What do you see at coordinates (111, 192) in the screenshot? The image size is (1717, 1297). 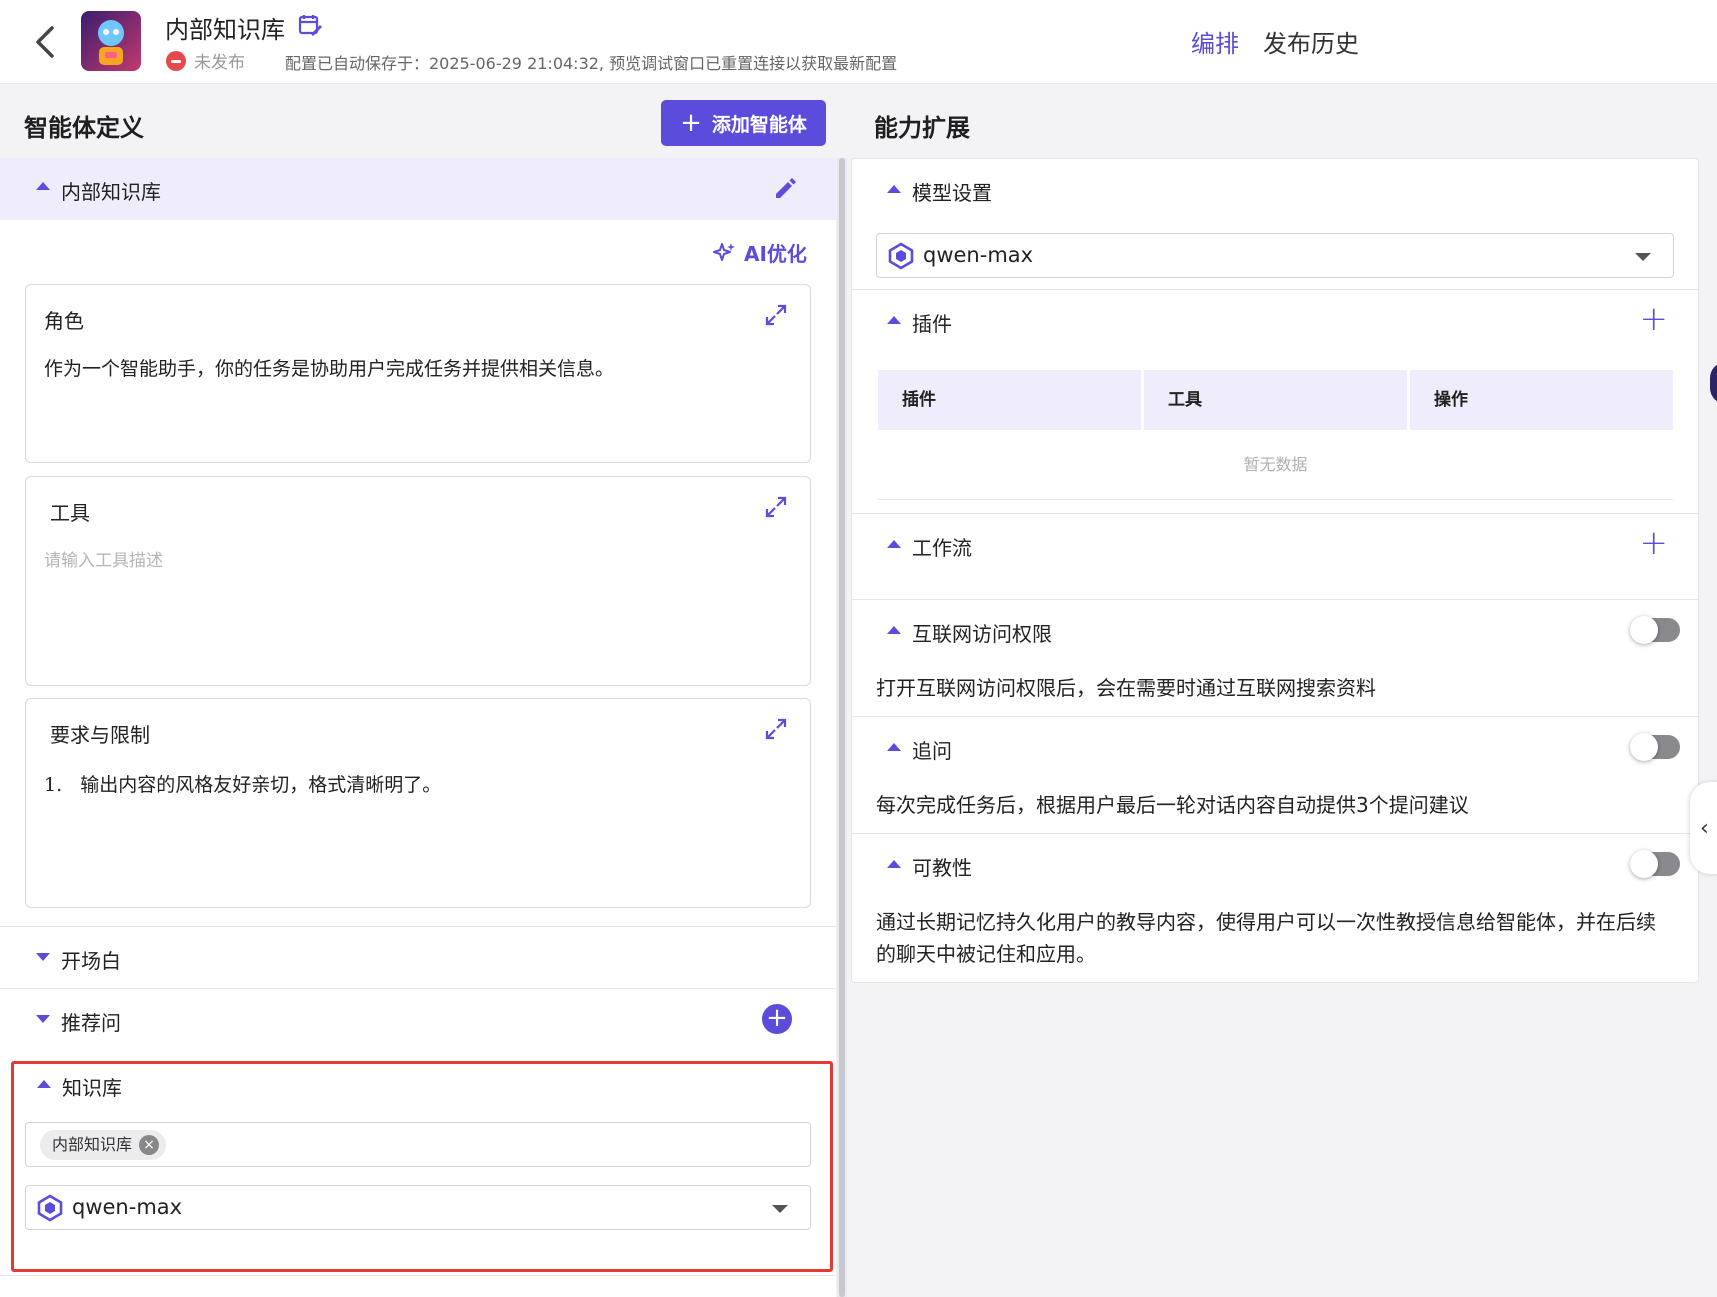 I see `agent-name: 内部知识库` at bounding box center [111, 192].